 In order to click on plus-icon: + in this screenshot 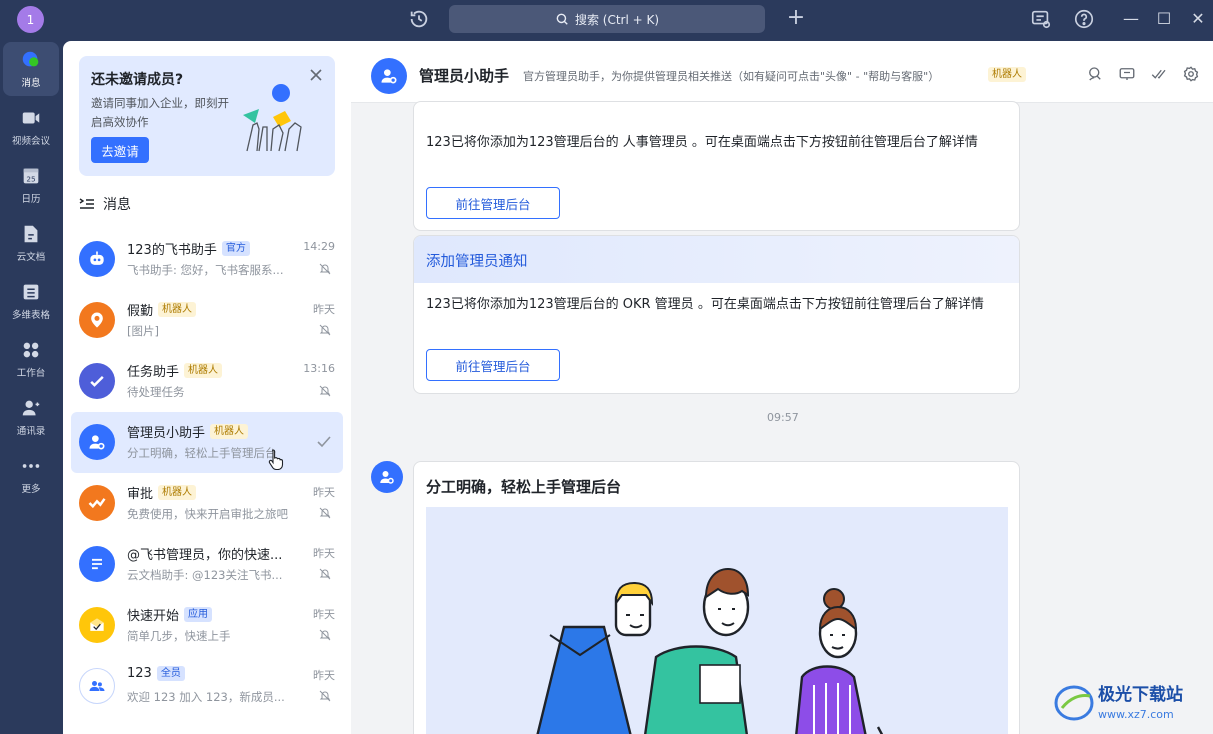, I will do `click(796, 18)`.